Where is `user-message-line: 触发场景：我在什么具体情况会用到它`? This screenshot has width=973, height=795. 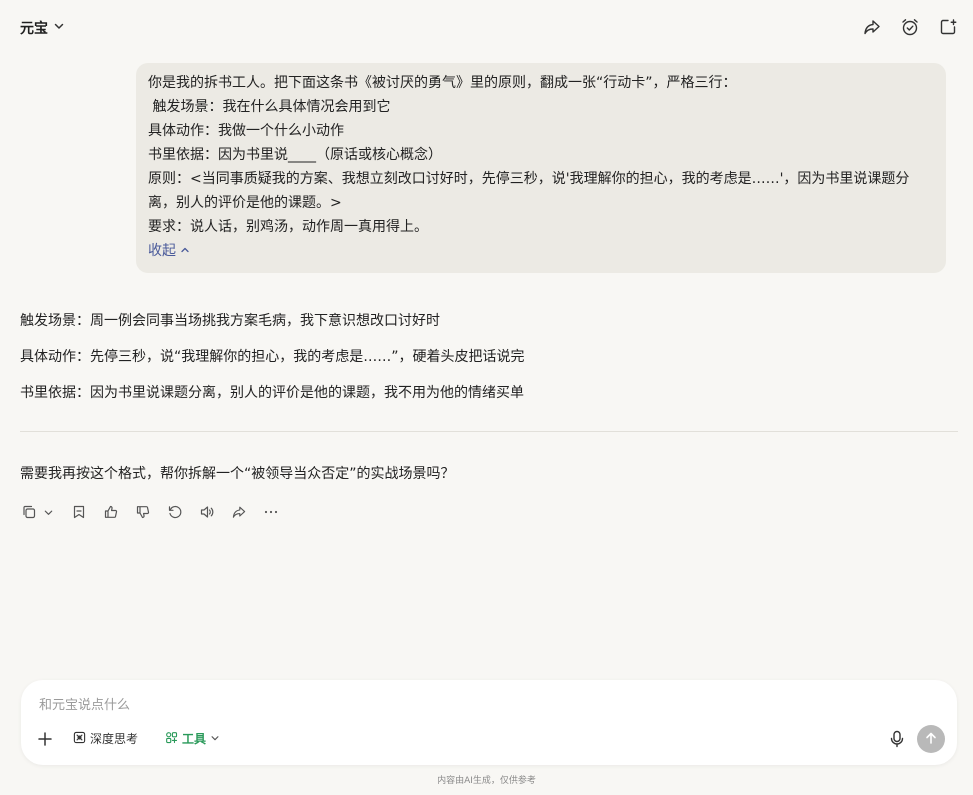
user-message-line: 触发场景：我在什么具体情况会用到它 is located at coordinates (269, 107).